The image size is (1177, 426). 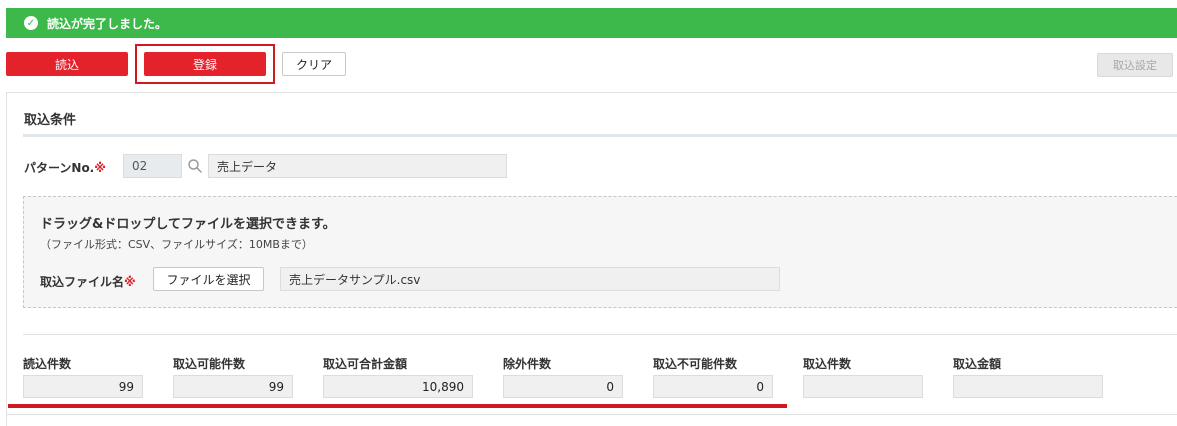 I want to click on success-alert: ✓ 読込が完了しました。, so click(x=591, y=23).